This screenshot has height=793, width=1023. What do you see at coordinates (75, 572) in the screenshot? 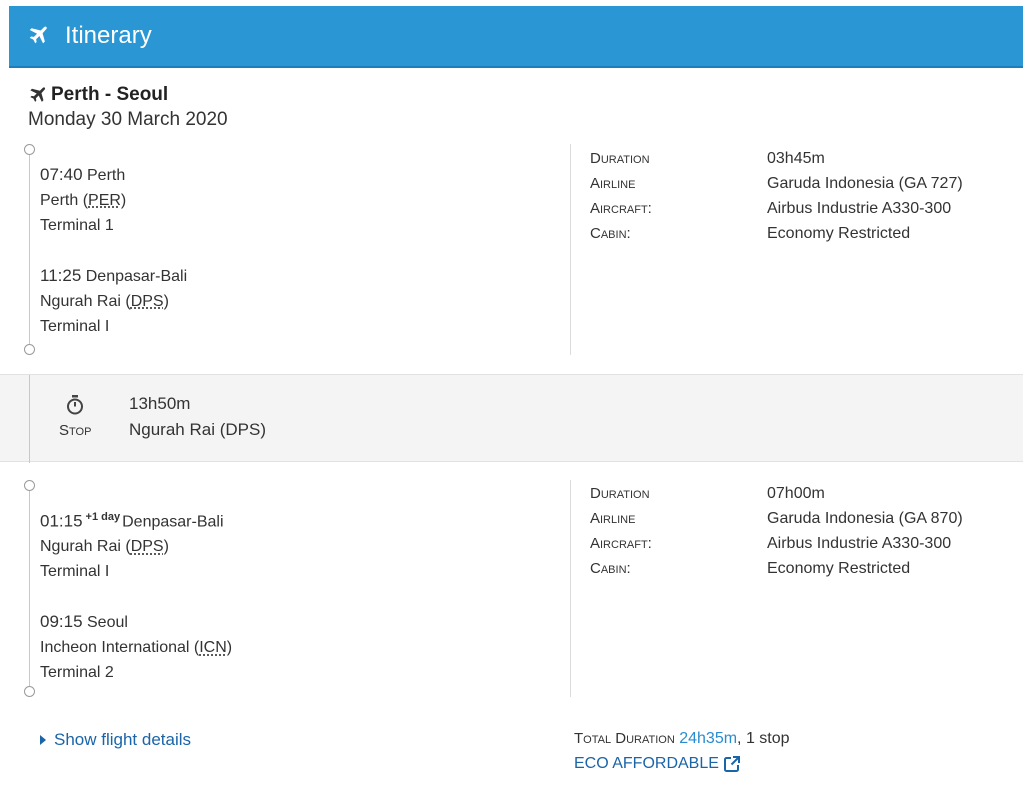
I see `departure-terminal: Terminal I` at bounding box center [75, 572].